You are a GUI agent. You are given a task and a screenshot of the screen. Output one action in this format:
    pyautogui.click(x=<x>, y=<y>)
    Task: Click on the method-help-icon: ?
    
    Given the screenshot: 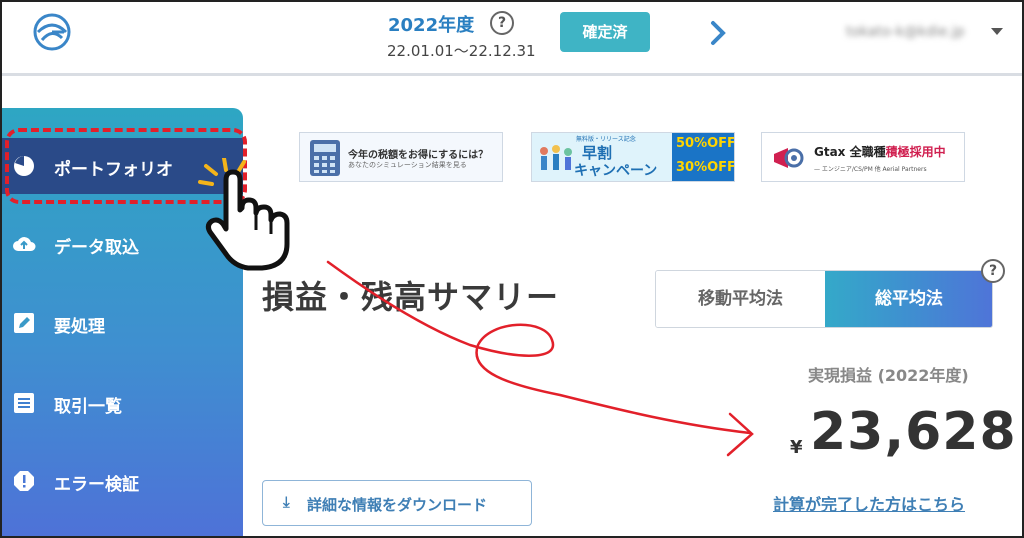 What is the action you would take?
    pyautogui.click(x=993, y=271)
    